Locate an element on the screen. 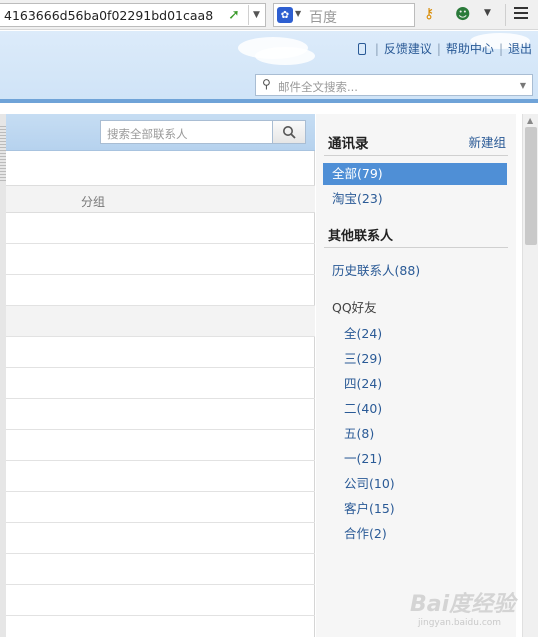 This screenshot has height=637, width=538. toolbar-divider is located at coordinates (505, 15).